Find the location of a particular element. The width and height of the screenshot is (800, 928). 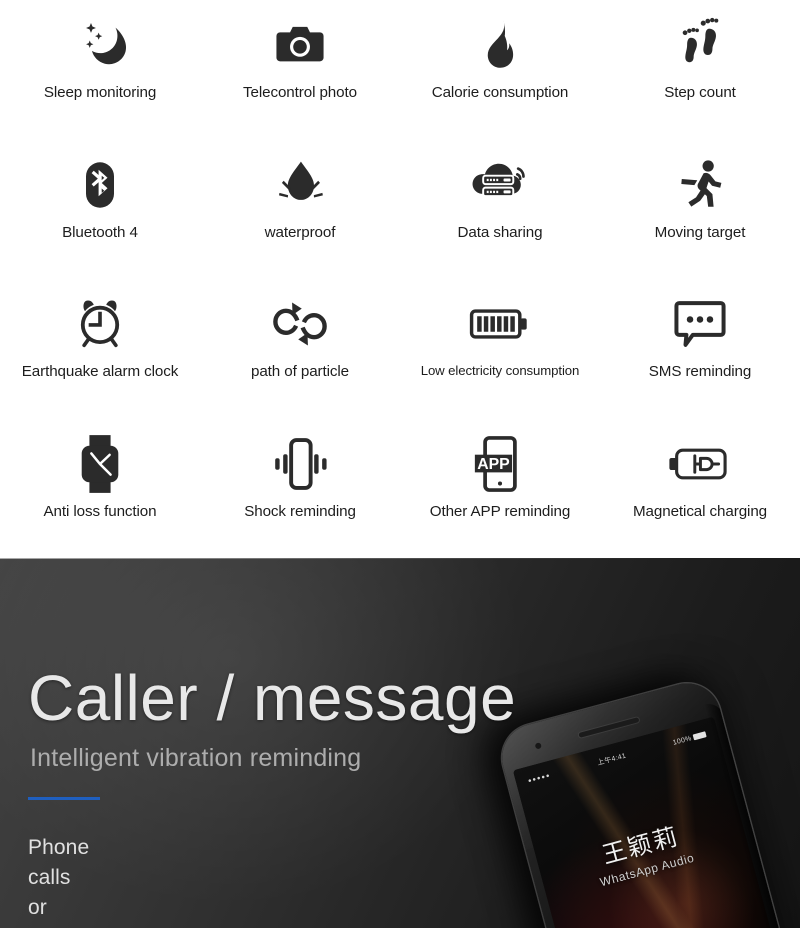

vibrating-phone-icon is located at coordinates (300, 464).